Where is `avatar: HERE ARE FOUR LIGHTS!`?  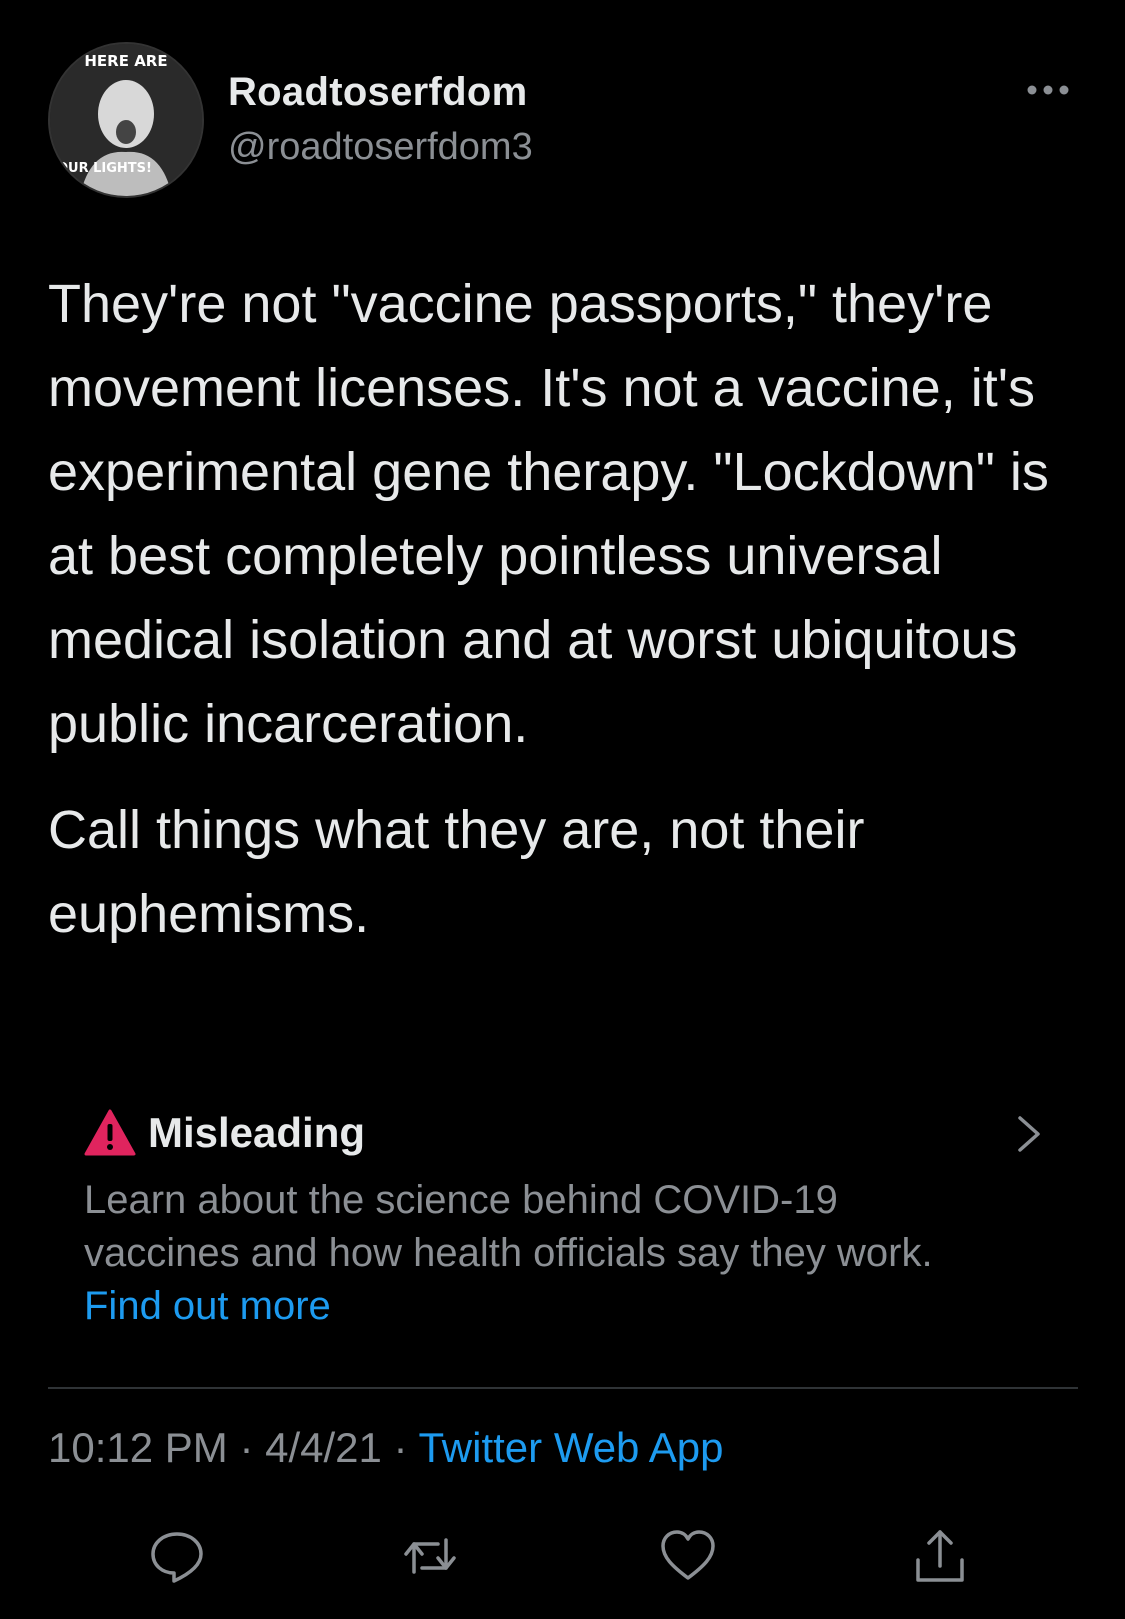
avatar: HERE ARE FOUR LIGHTS! is located at coordinates (126, 120).